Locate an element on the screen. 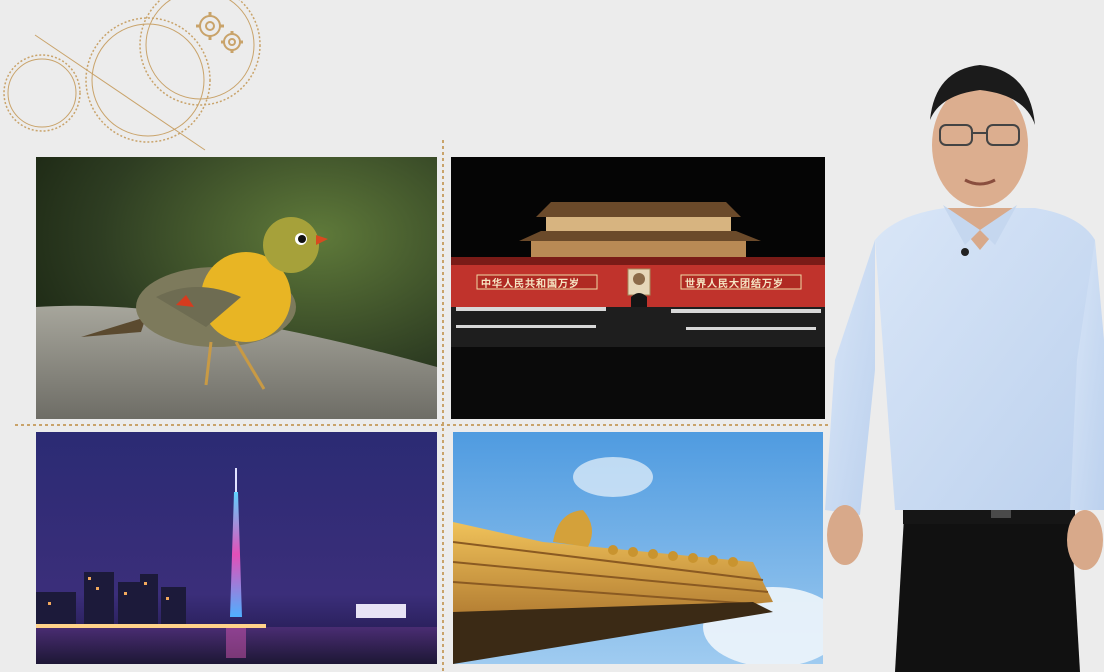  bird-photo is located at coordinates (236, 288).